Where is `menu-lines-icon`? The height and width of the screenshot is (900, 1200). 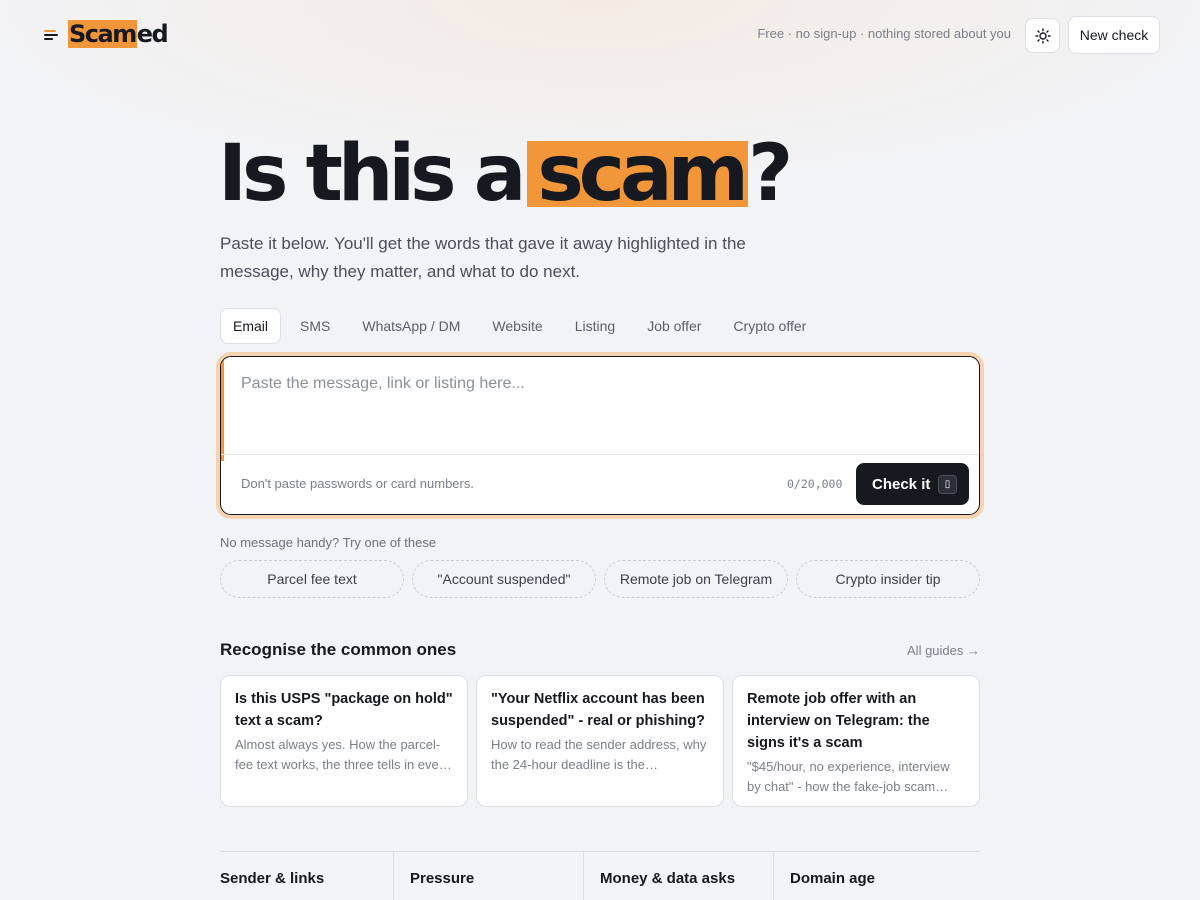 menu-lines-icon is located at coordinates (51, 34).